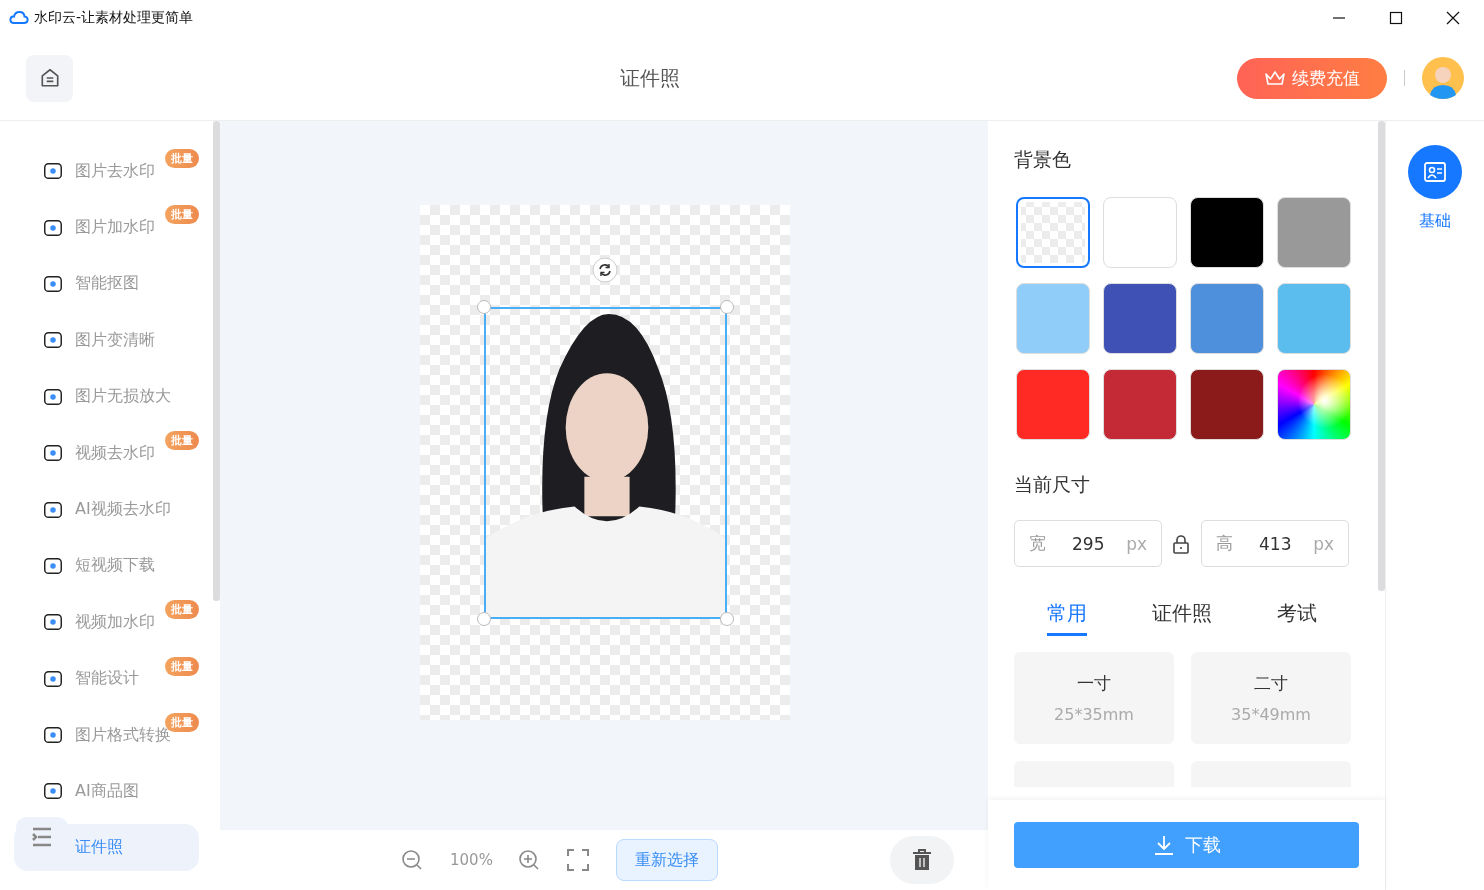 The width and height of the screenshot is (1484, 890). Describe the element at coordinates (650, 78) in the screenshot. I see `page-title: 证件照` at that location.